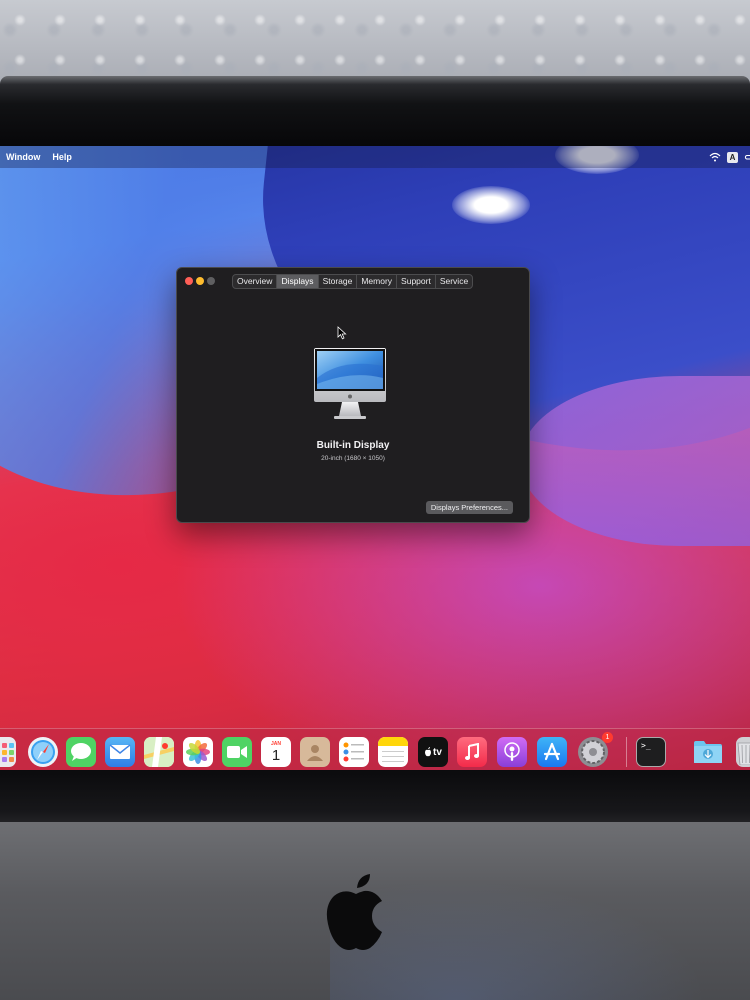 This screenshot has height=1000, width=750. What do you see at coordinates (338, 281) in the screenshot?
I see `tab-storage: Storage` at bounding box center [338, 281].